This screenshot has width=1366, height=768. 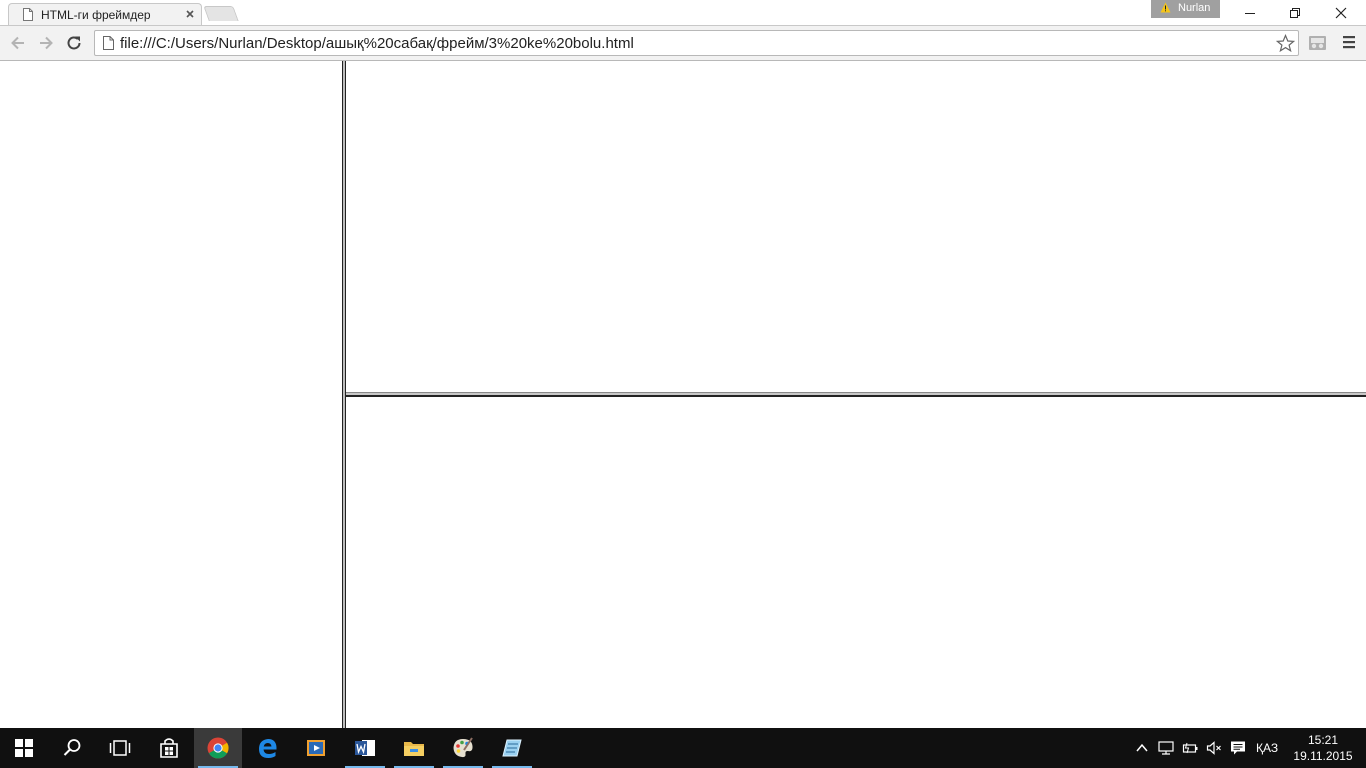 I want to click on file-explorer-icon, so click(x=414, y=749).